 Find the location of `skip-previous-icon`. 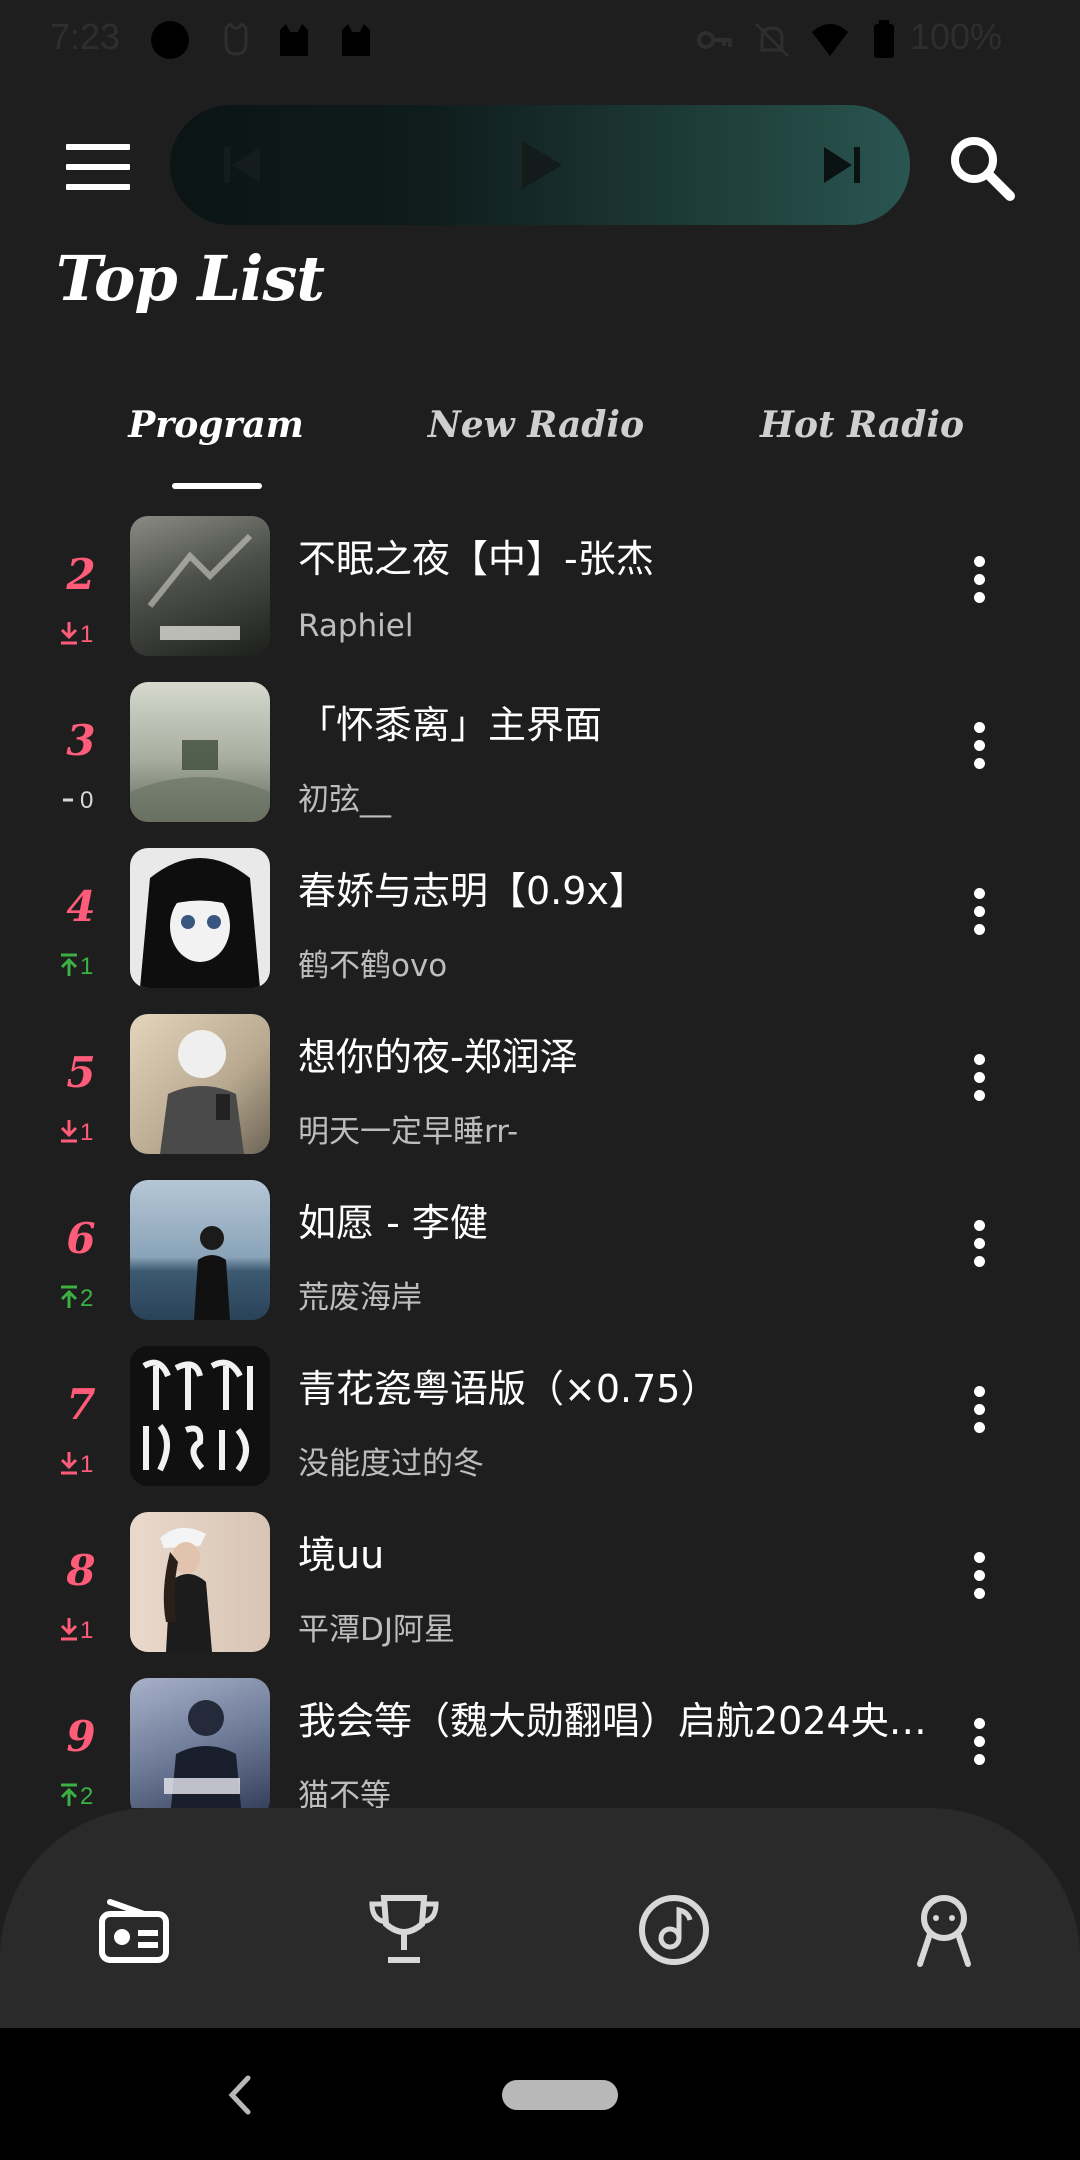

skip-previous-icon is located at coordinates (242, 165).